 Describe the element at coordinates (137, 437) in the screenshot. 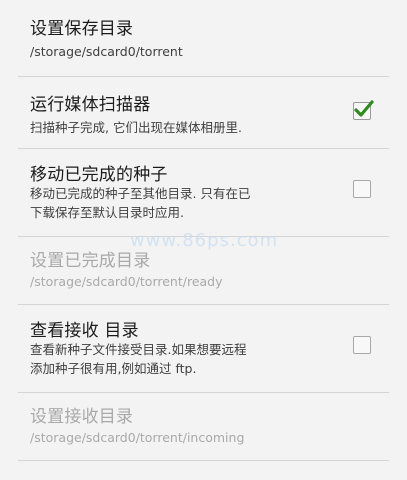

I see `pref-summary: /storage/sdcard0/torrent/incoming` at that location.